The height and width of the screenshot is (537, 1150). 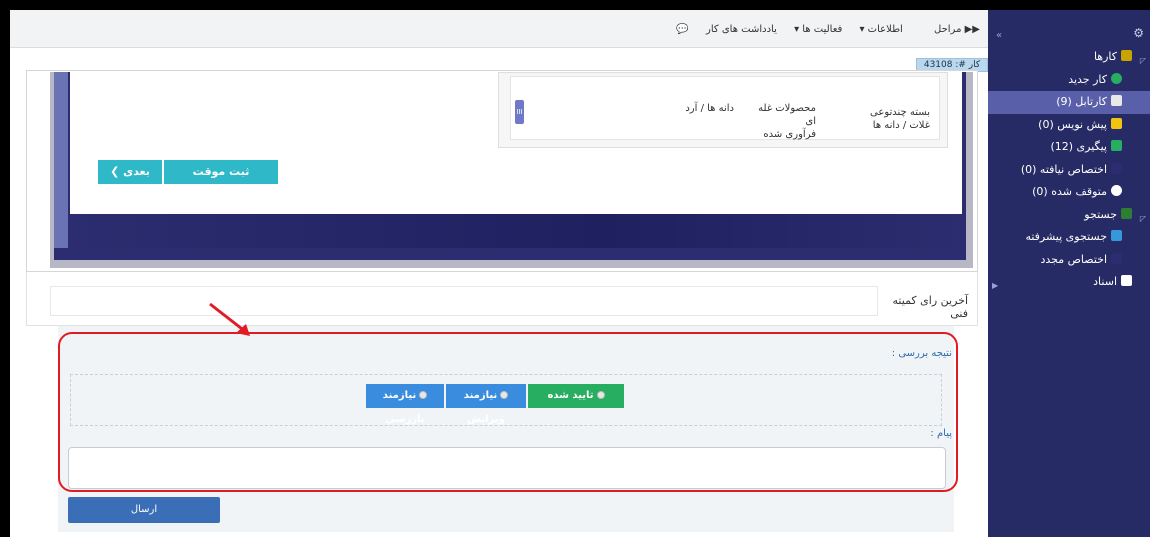 I want to click on product-col-2-line-2: فرآوری شده, so click(x=789, y=134).